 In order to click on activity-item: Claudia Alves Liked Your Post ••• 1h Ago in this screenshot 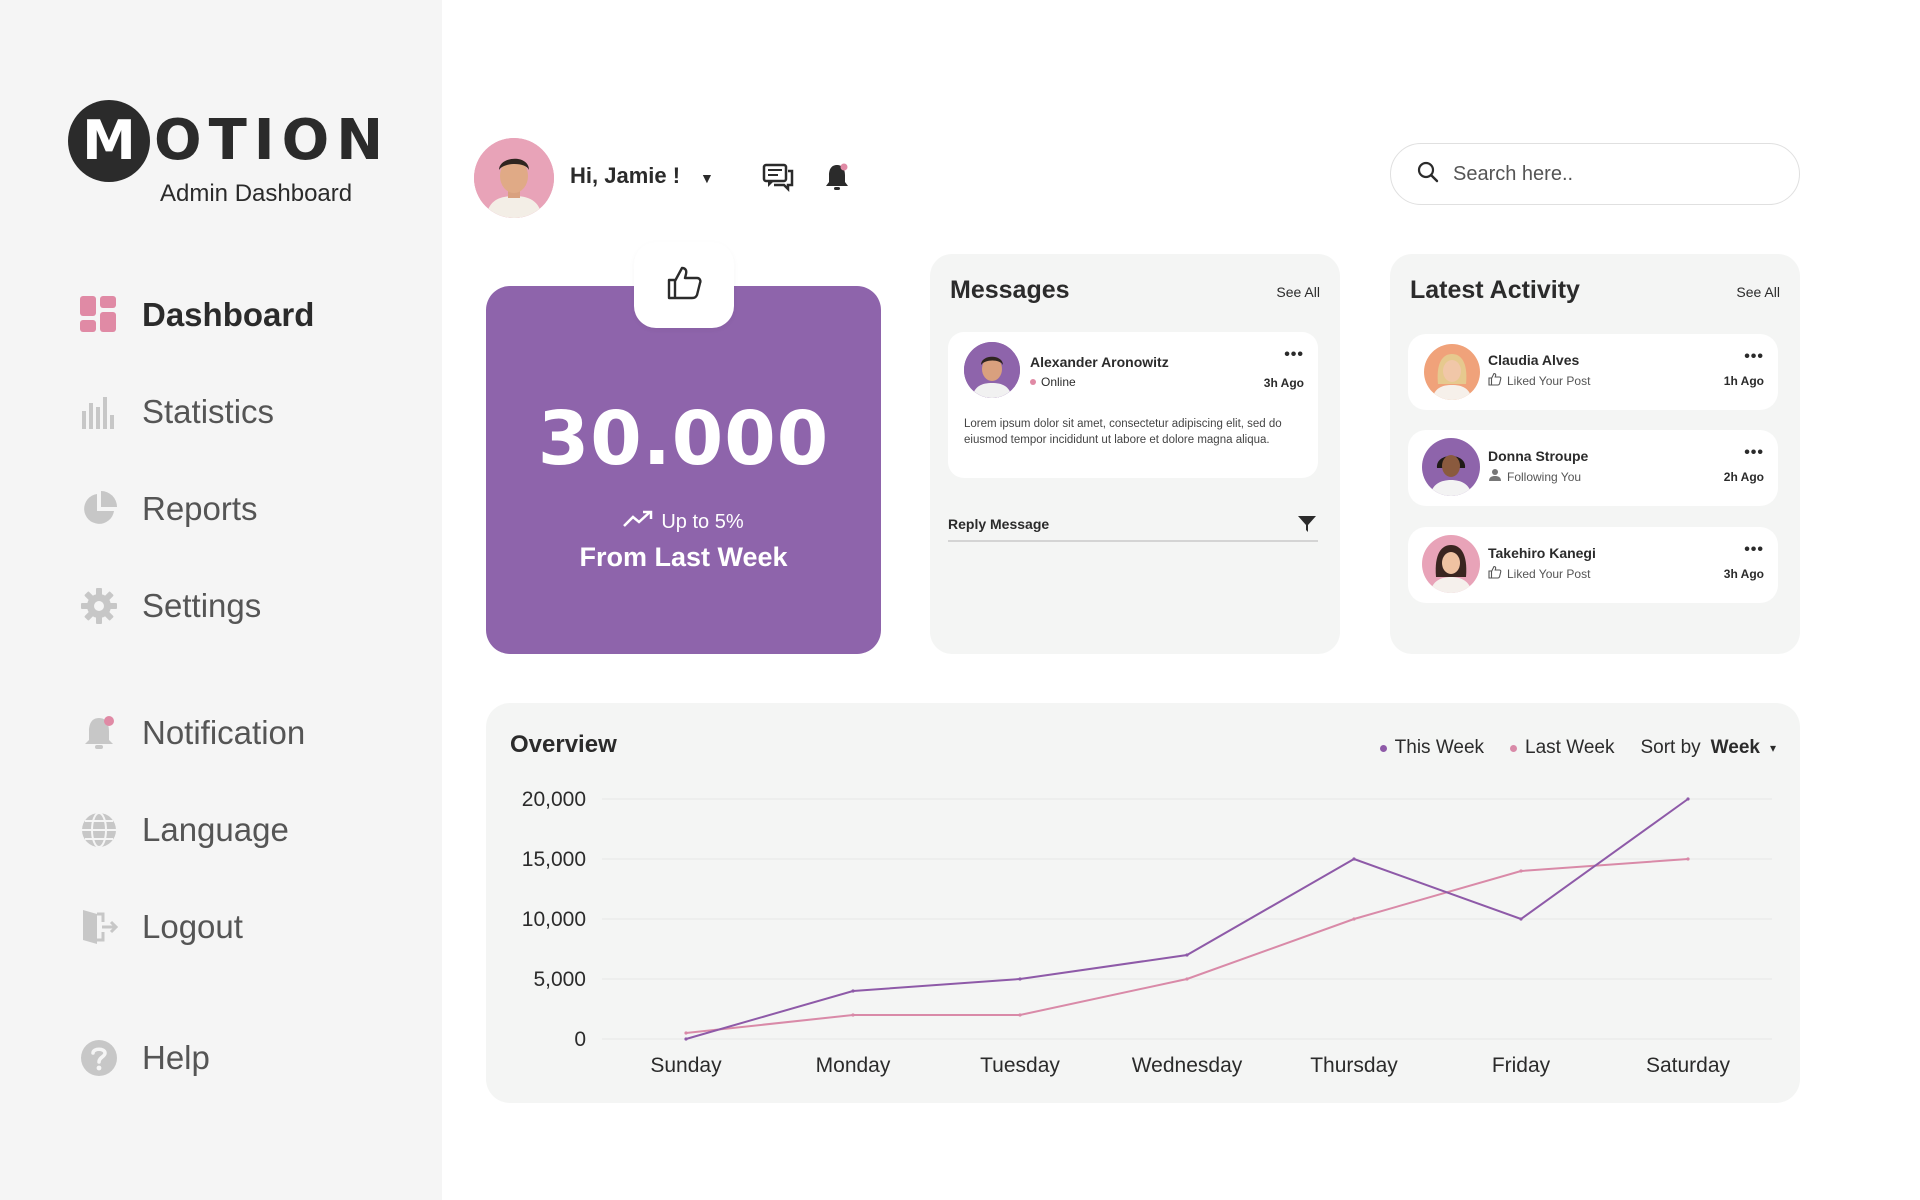, I will do `click(1593, 372)`.